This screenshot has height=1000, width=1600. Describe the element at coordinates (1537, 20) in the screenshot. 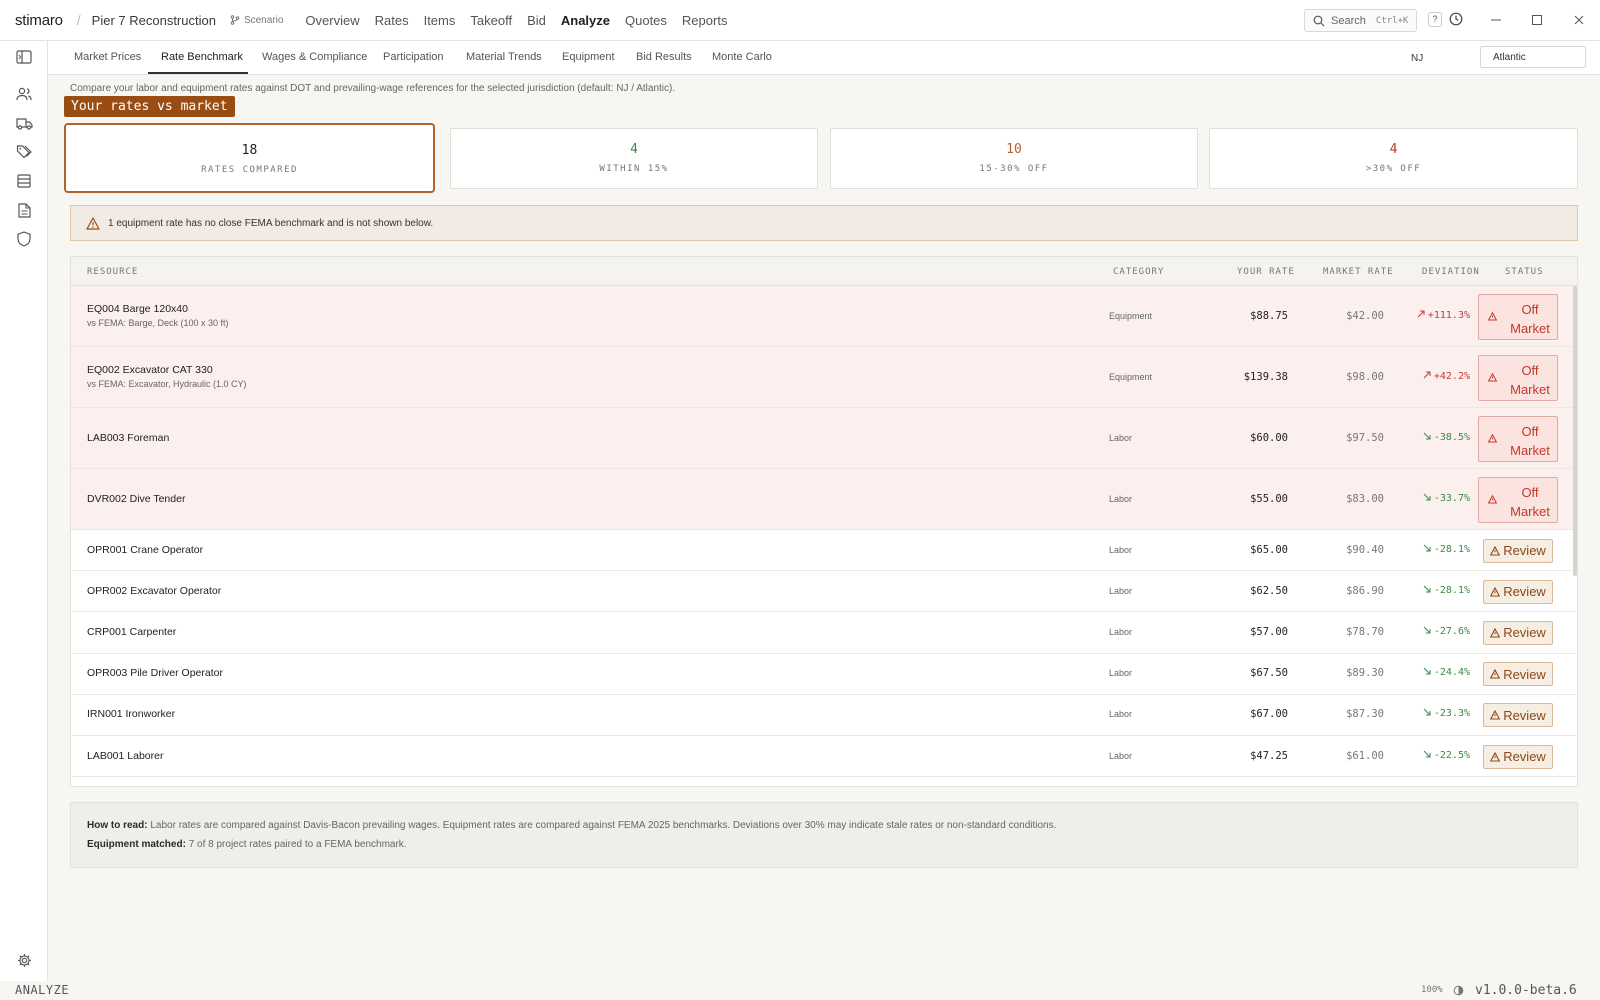

I see `maximize-button` at that location.